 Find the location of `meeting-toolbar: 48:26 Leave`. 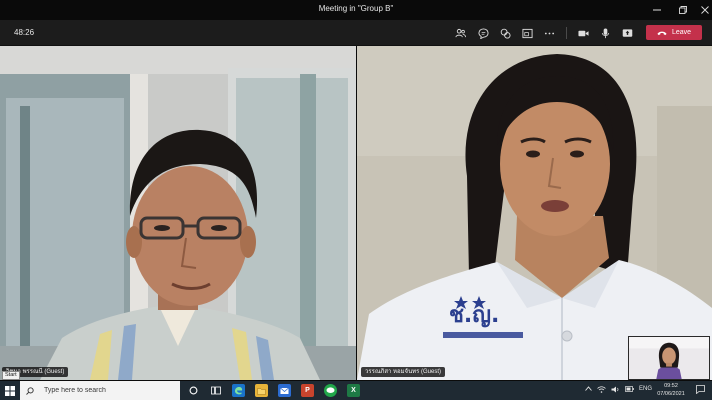

meeting-toolbar: 48:26 Leave is located at coordinates (356, 33).